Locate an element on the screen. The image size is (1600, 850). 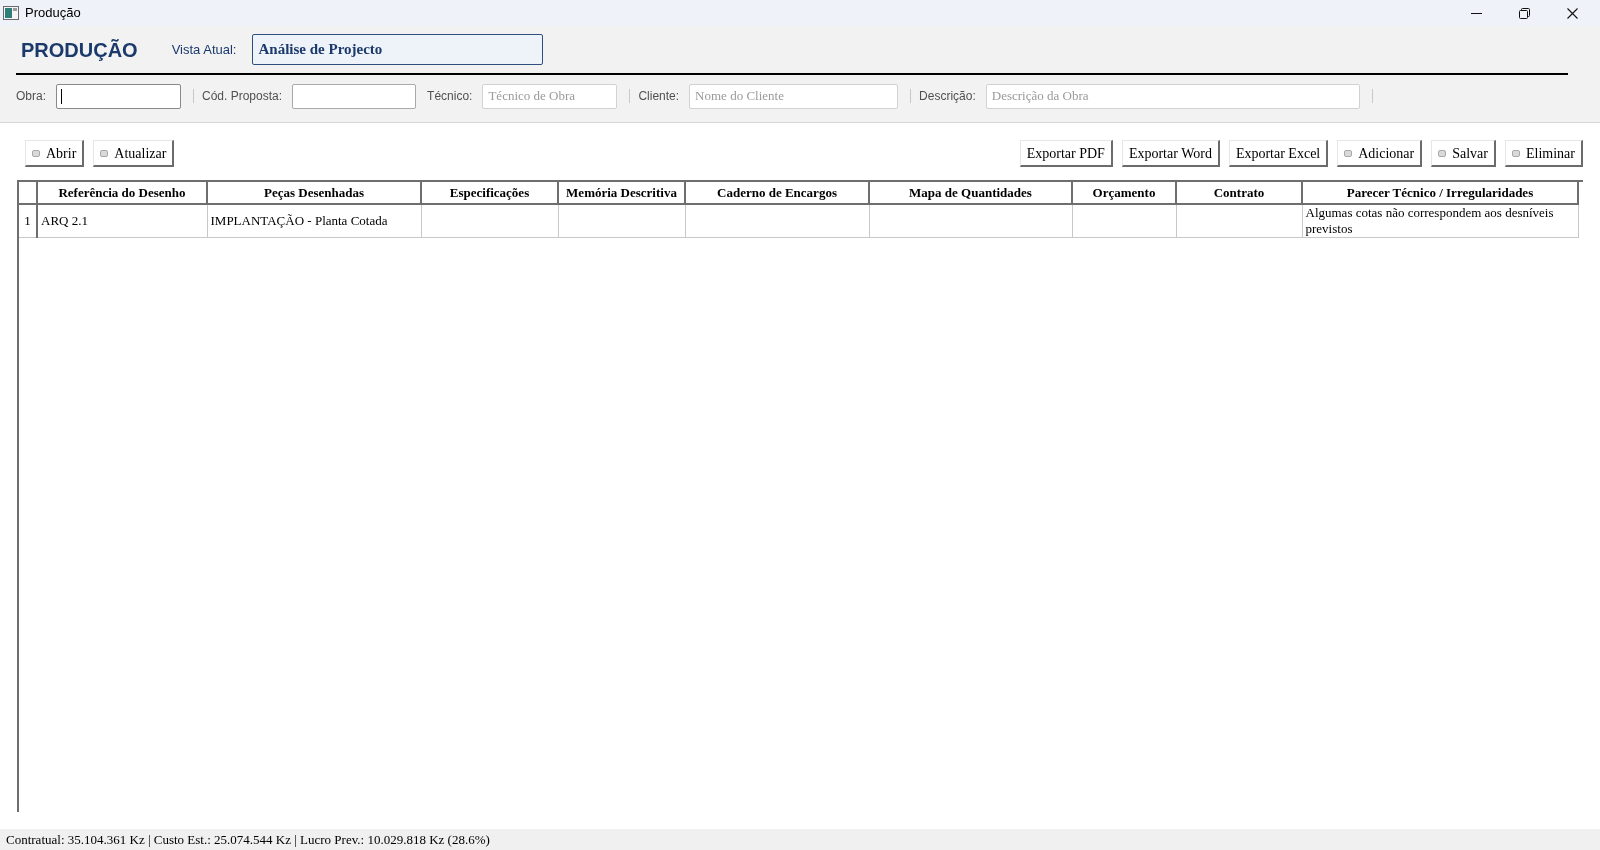
view-field: Análise de Projecto is located at coordinates (398, 49).